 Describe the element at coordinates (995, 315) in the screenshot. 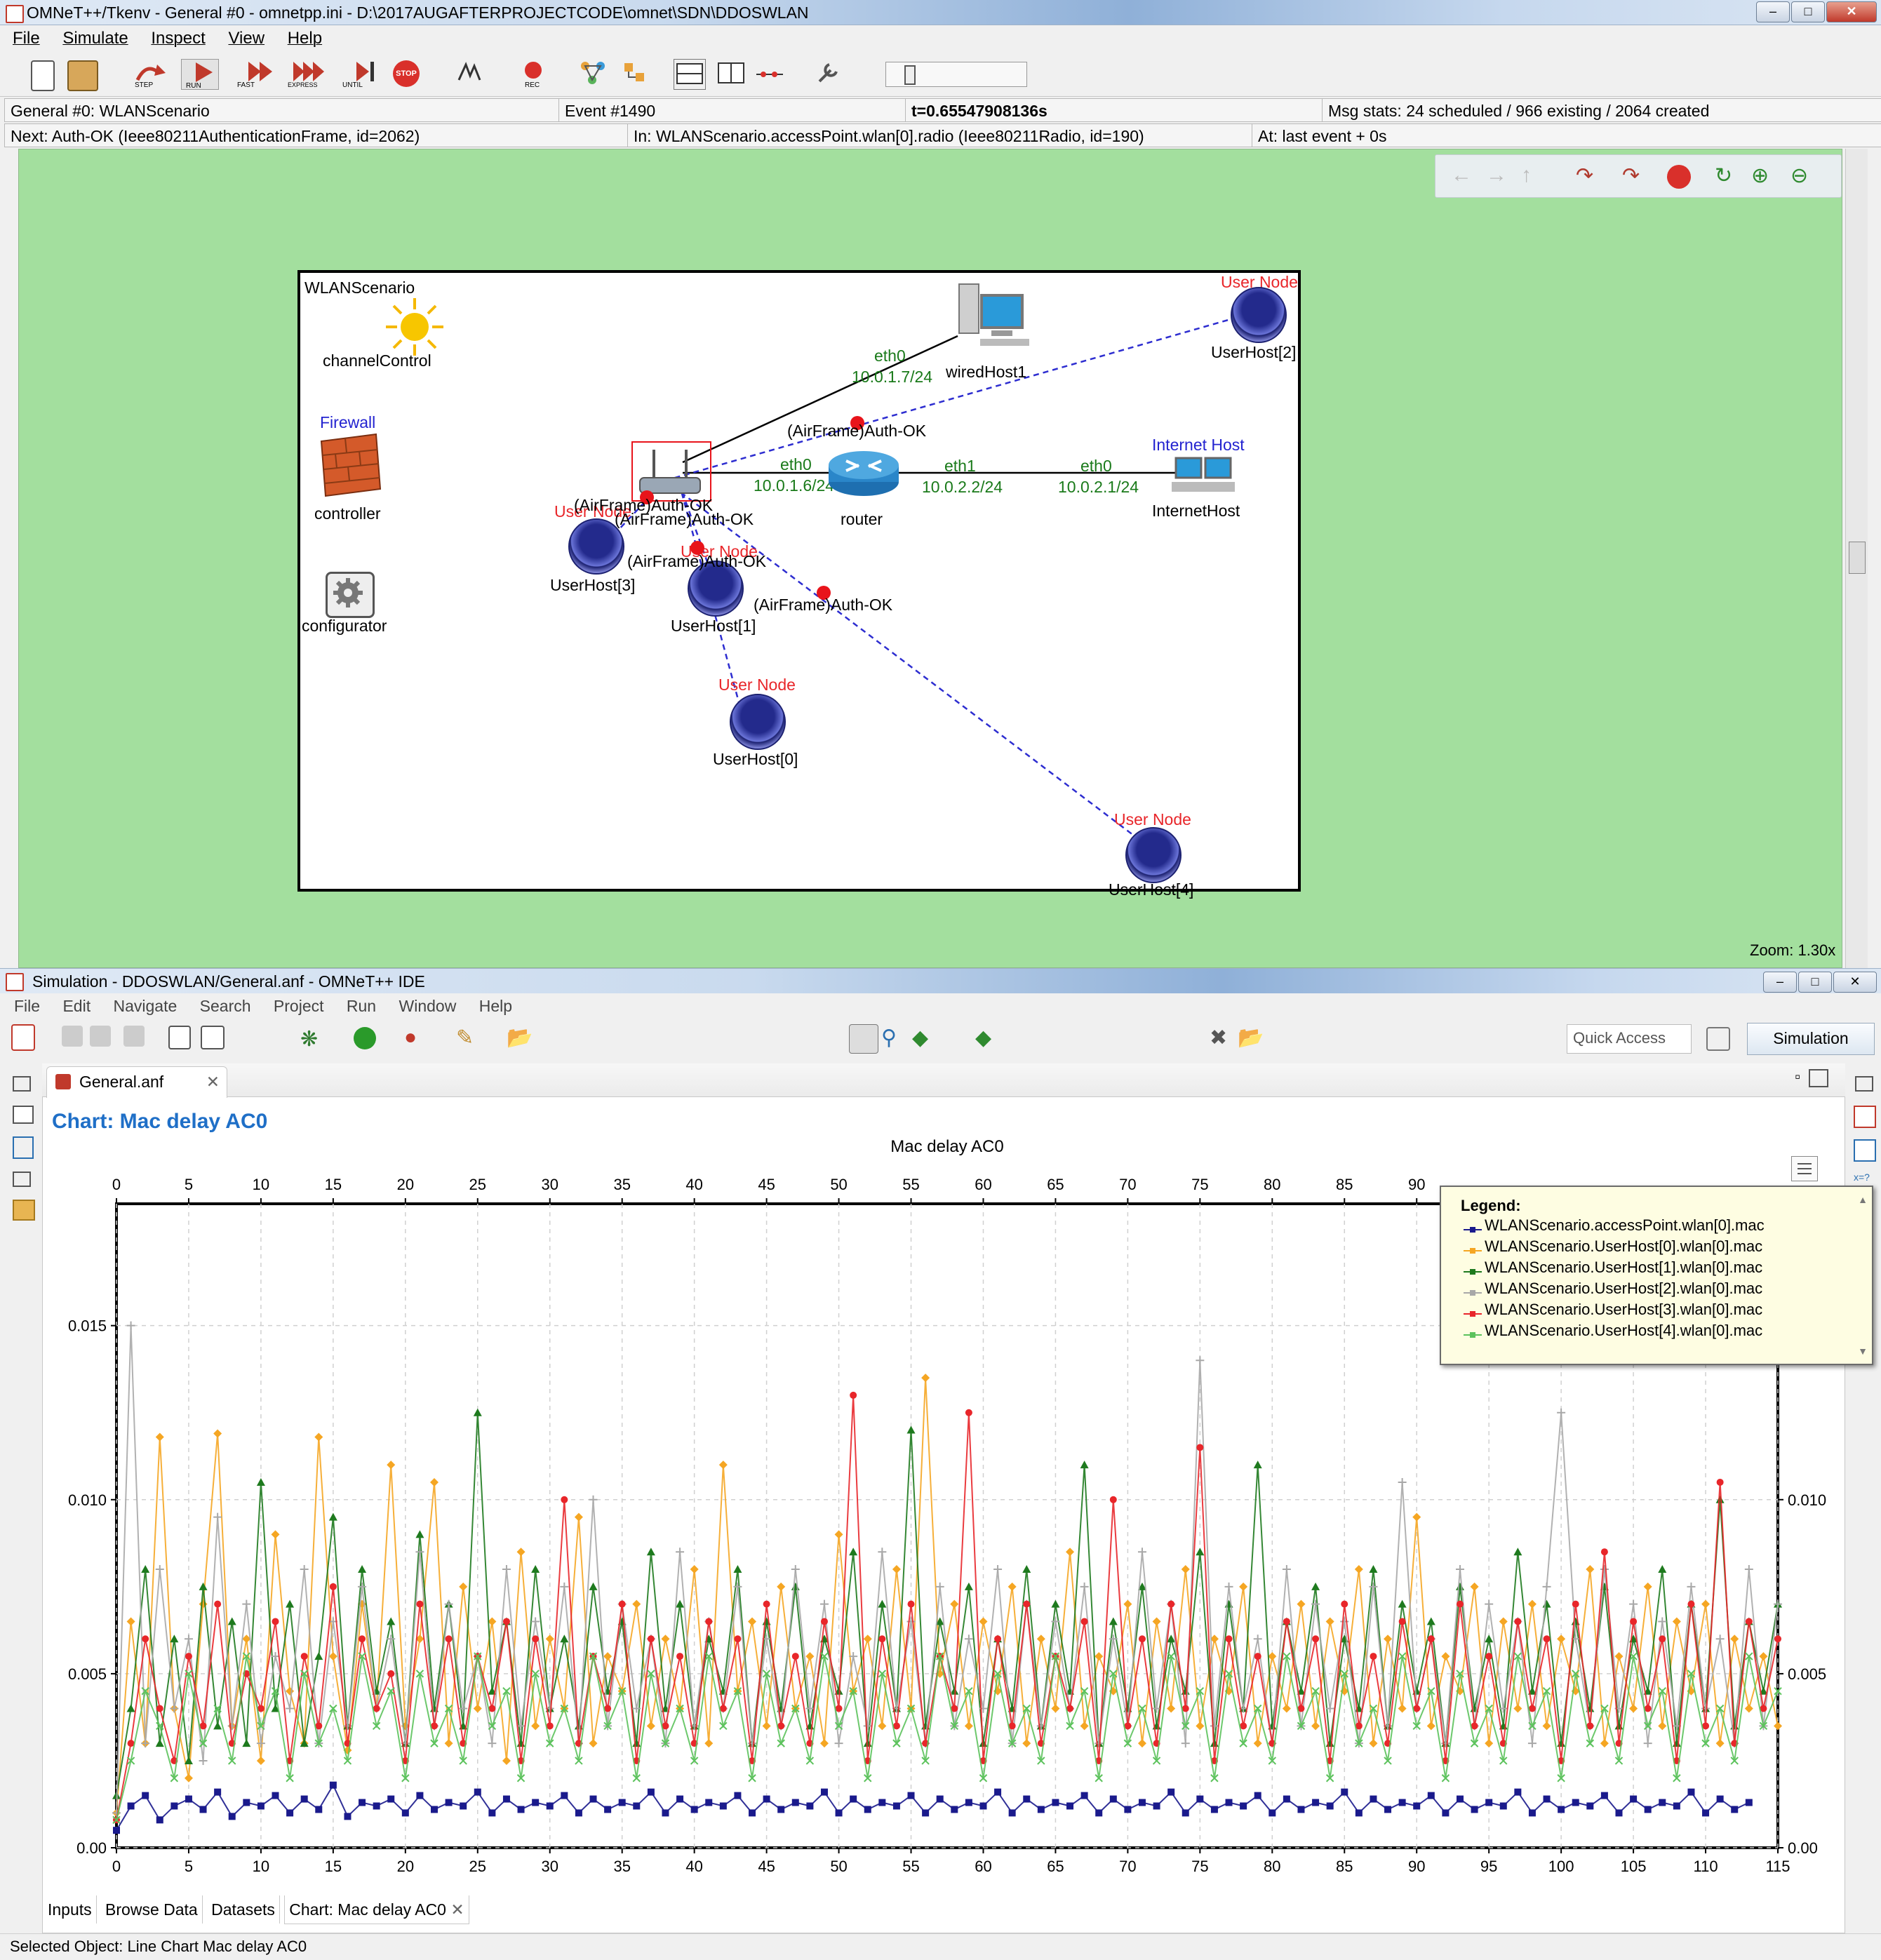

I see `wired-host-icon` at that location.